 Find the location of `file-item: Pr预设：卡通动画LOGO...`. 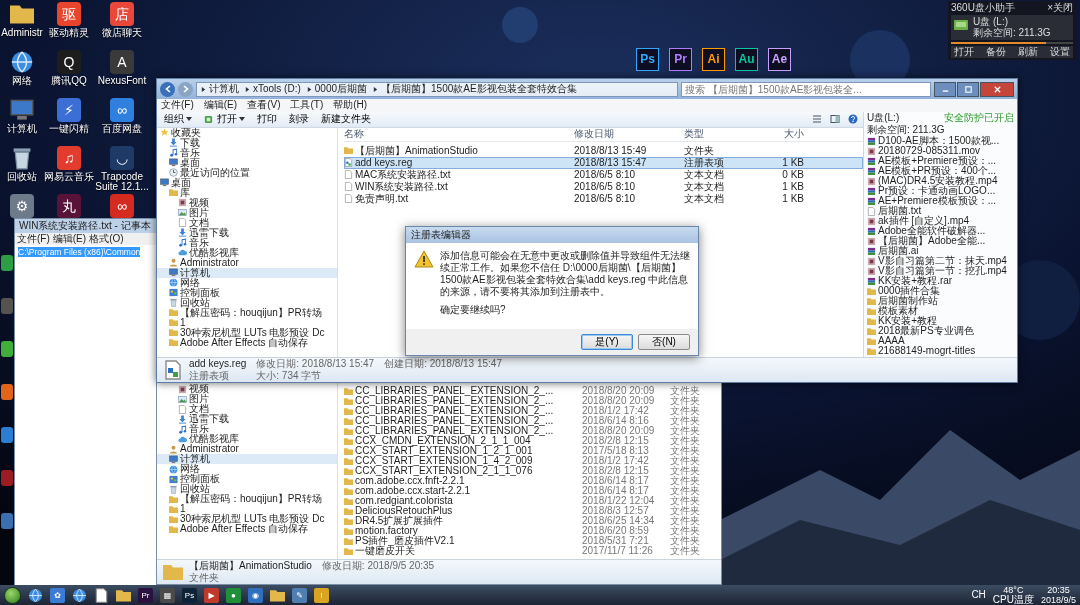

file-item: Pr预设：卡通动画LOGO... is located at coordinates (942, 191).